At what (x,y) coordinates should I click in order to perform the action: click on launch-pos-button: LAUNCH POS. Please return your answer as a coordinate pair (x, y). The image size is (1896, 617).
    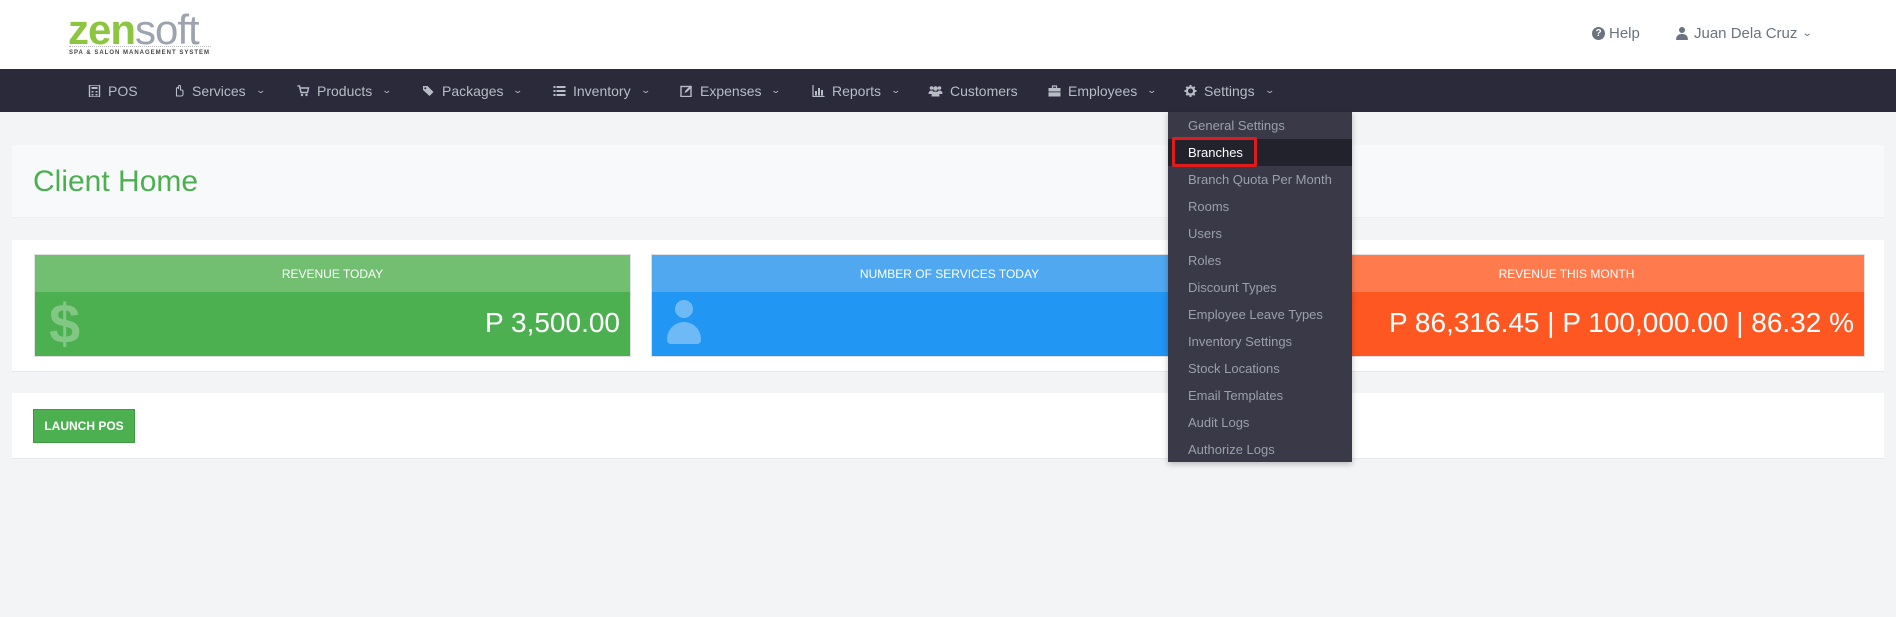
    Looking at the image, I should click on (84, 426).